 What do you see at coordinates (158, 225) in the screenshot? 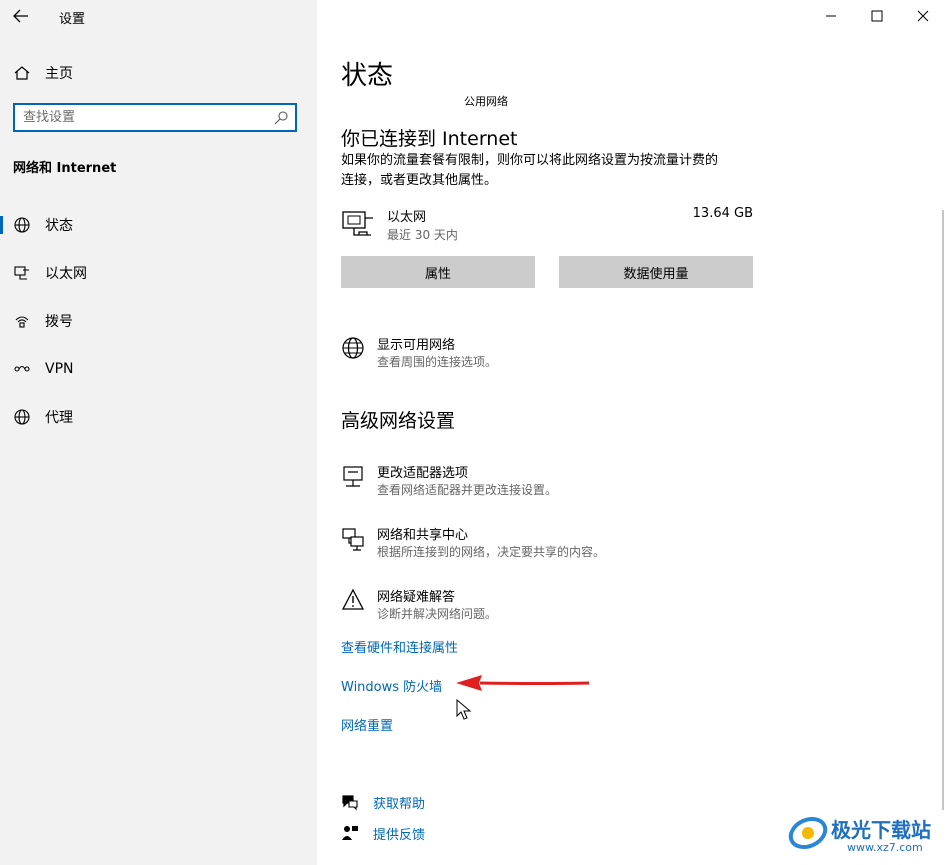
I see `sidebar-item-status: 状态` at bounding box center [158, 225].